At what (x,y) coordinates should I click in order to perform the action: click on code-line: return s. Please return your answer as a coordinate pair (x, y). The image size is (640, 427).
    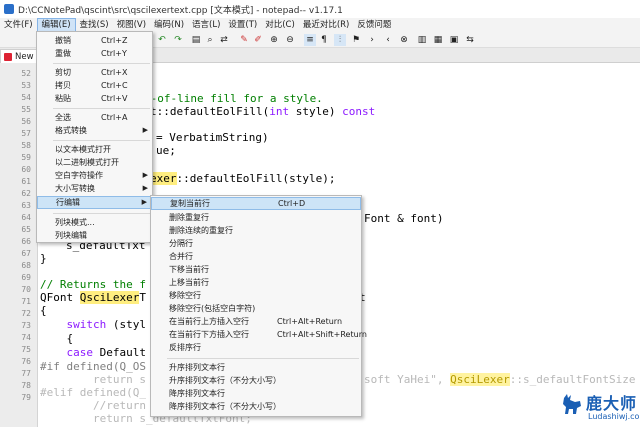
    Looking at the image, I should click on (93, 379).